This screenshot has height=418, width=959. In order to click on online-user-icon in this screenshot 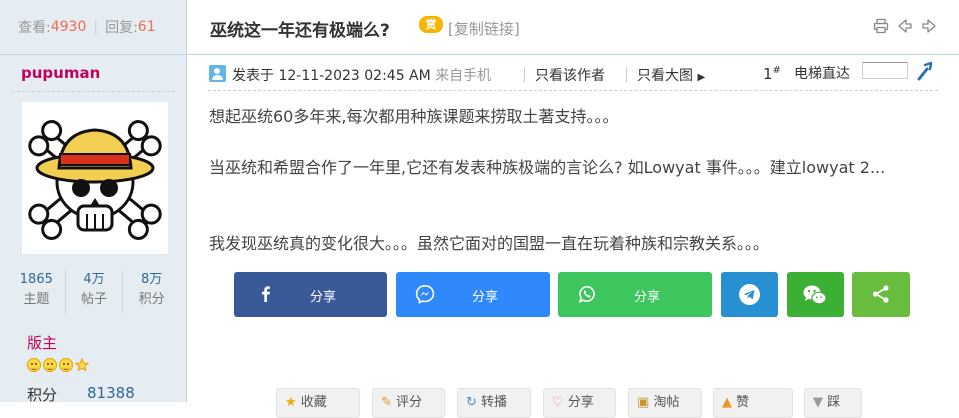, I will do `click(217, 73)`.